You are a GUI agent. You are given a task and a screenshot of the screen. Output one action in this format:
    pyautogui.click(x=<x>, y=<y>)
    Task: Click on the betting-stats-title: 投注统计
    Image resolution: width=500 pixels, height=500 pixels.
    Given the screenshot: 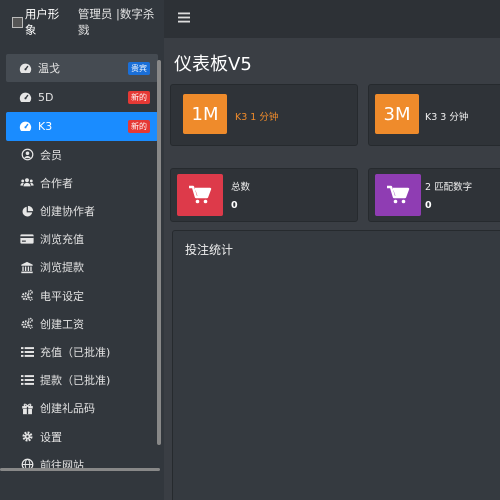 What is the action you would take?
    pyautogui.click(x=209, y=250)
    